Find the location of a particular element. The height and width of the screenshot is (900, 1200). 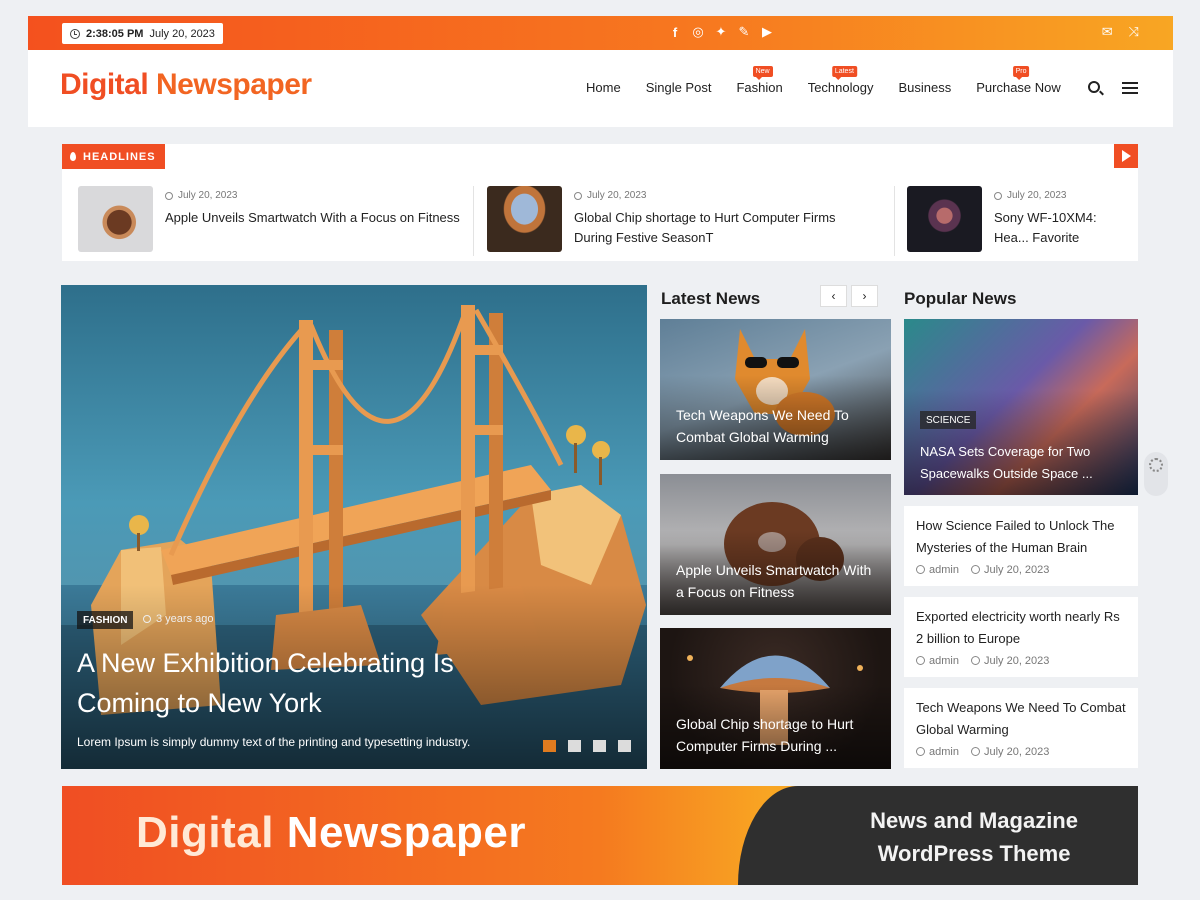

social-links: f ◎ ✦ ✎ ▶ is located at coordinates (721, 32).